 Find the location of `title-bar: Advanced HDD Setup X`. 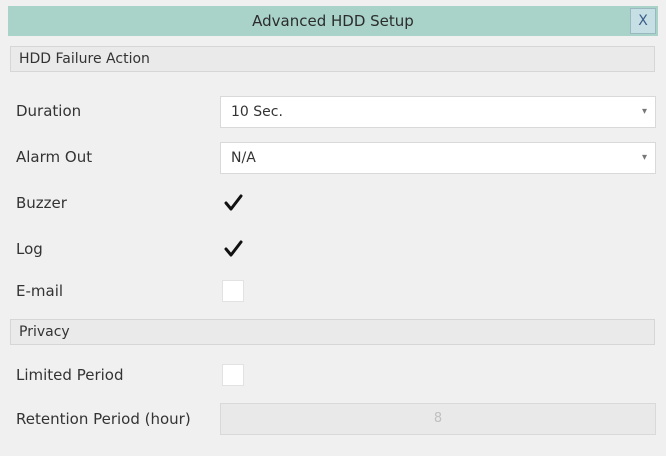

title-bar: Advanced HDD Setup X is located at coordinates (333, 21).